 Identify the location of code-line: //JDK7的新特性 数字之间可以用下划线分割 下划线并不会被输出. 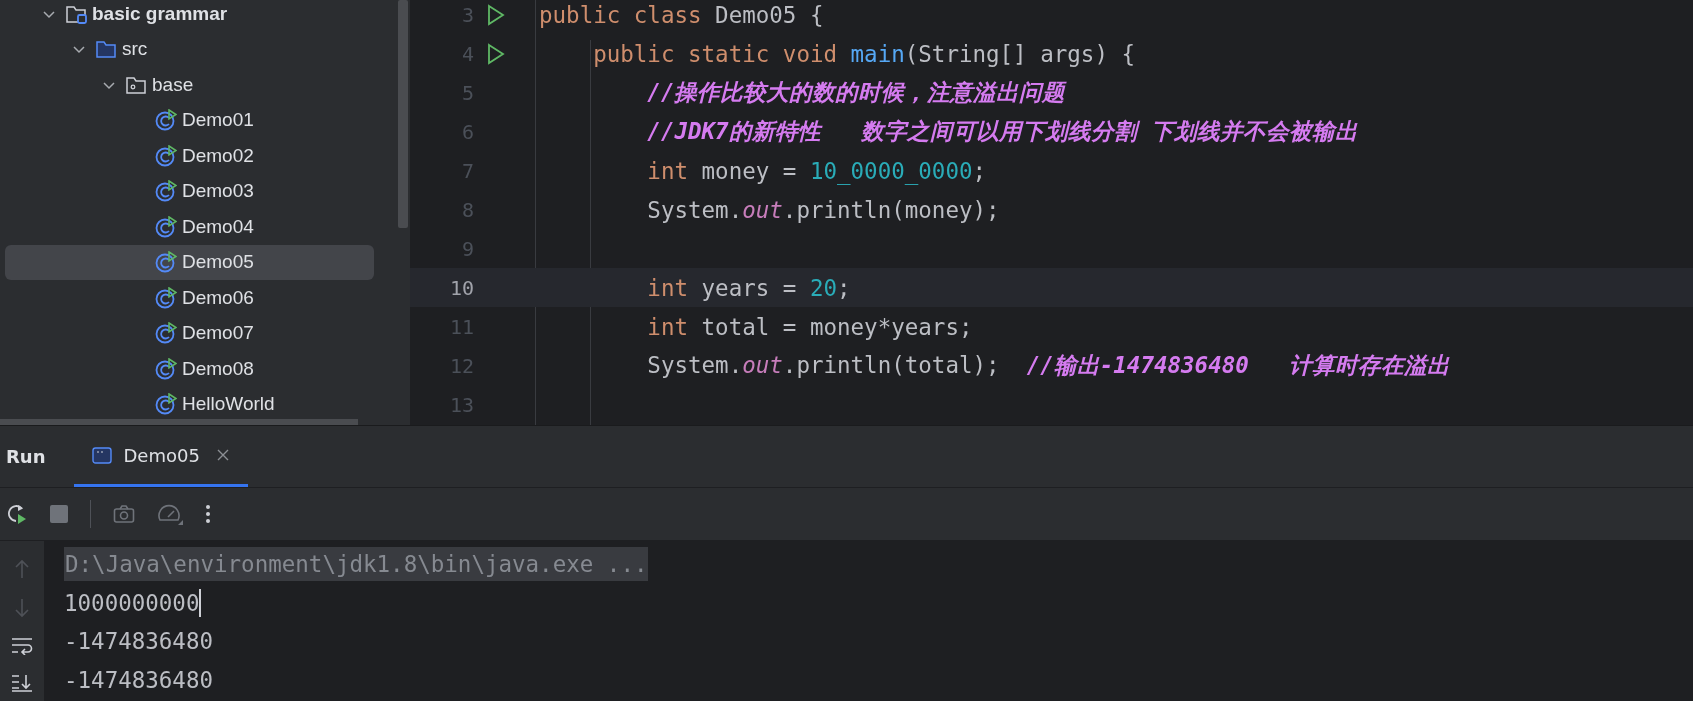
(1002, 131).